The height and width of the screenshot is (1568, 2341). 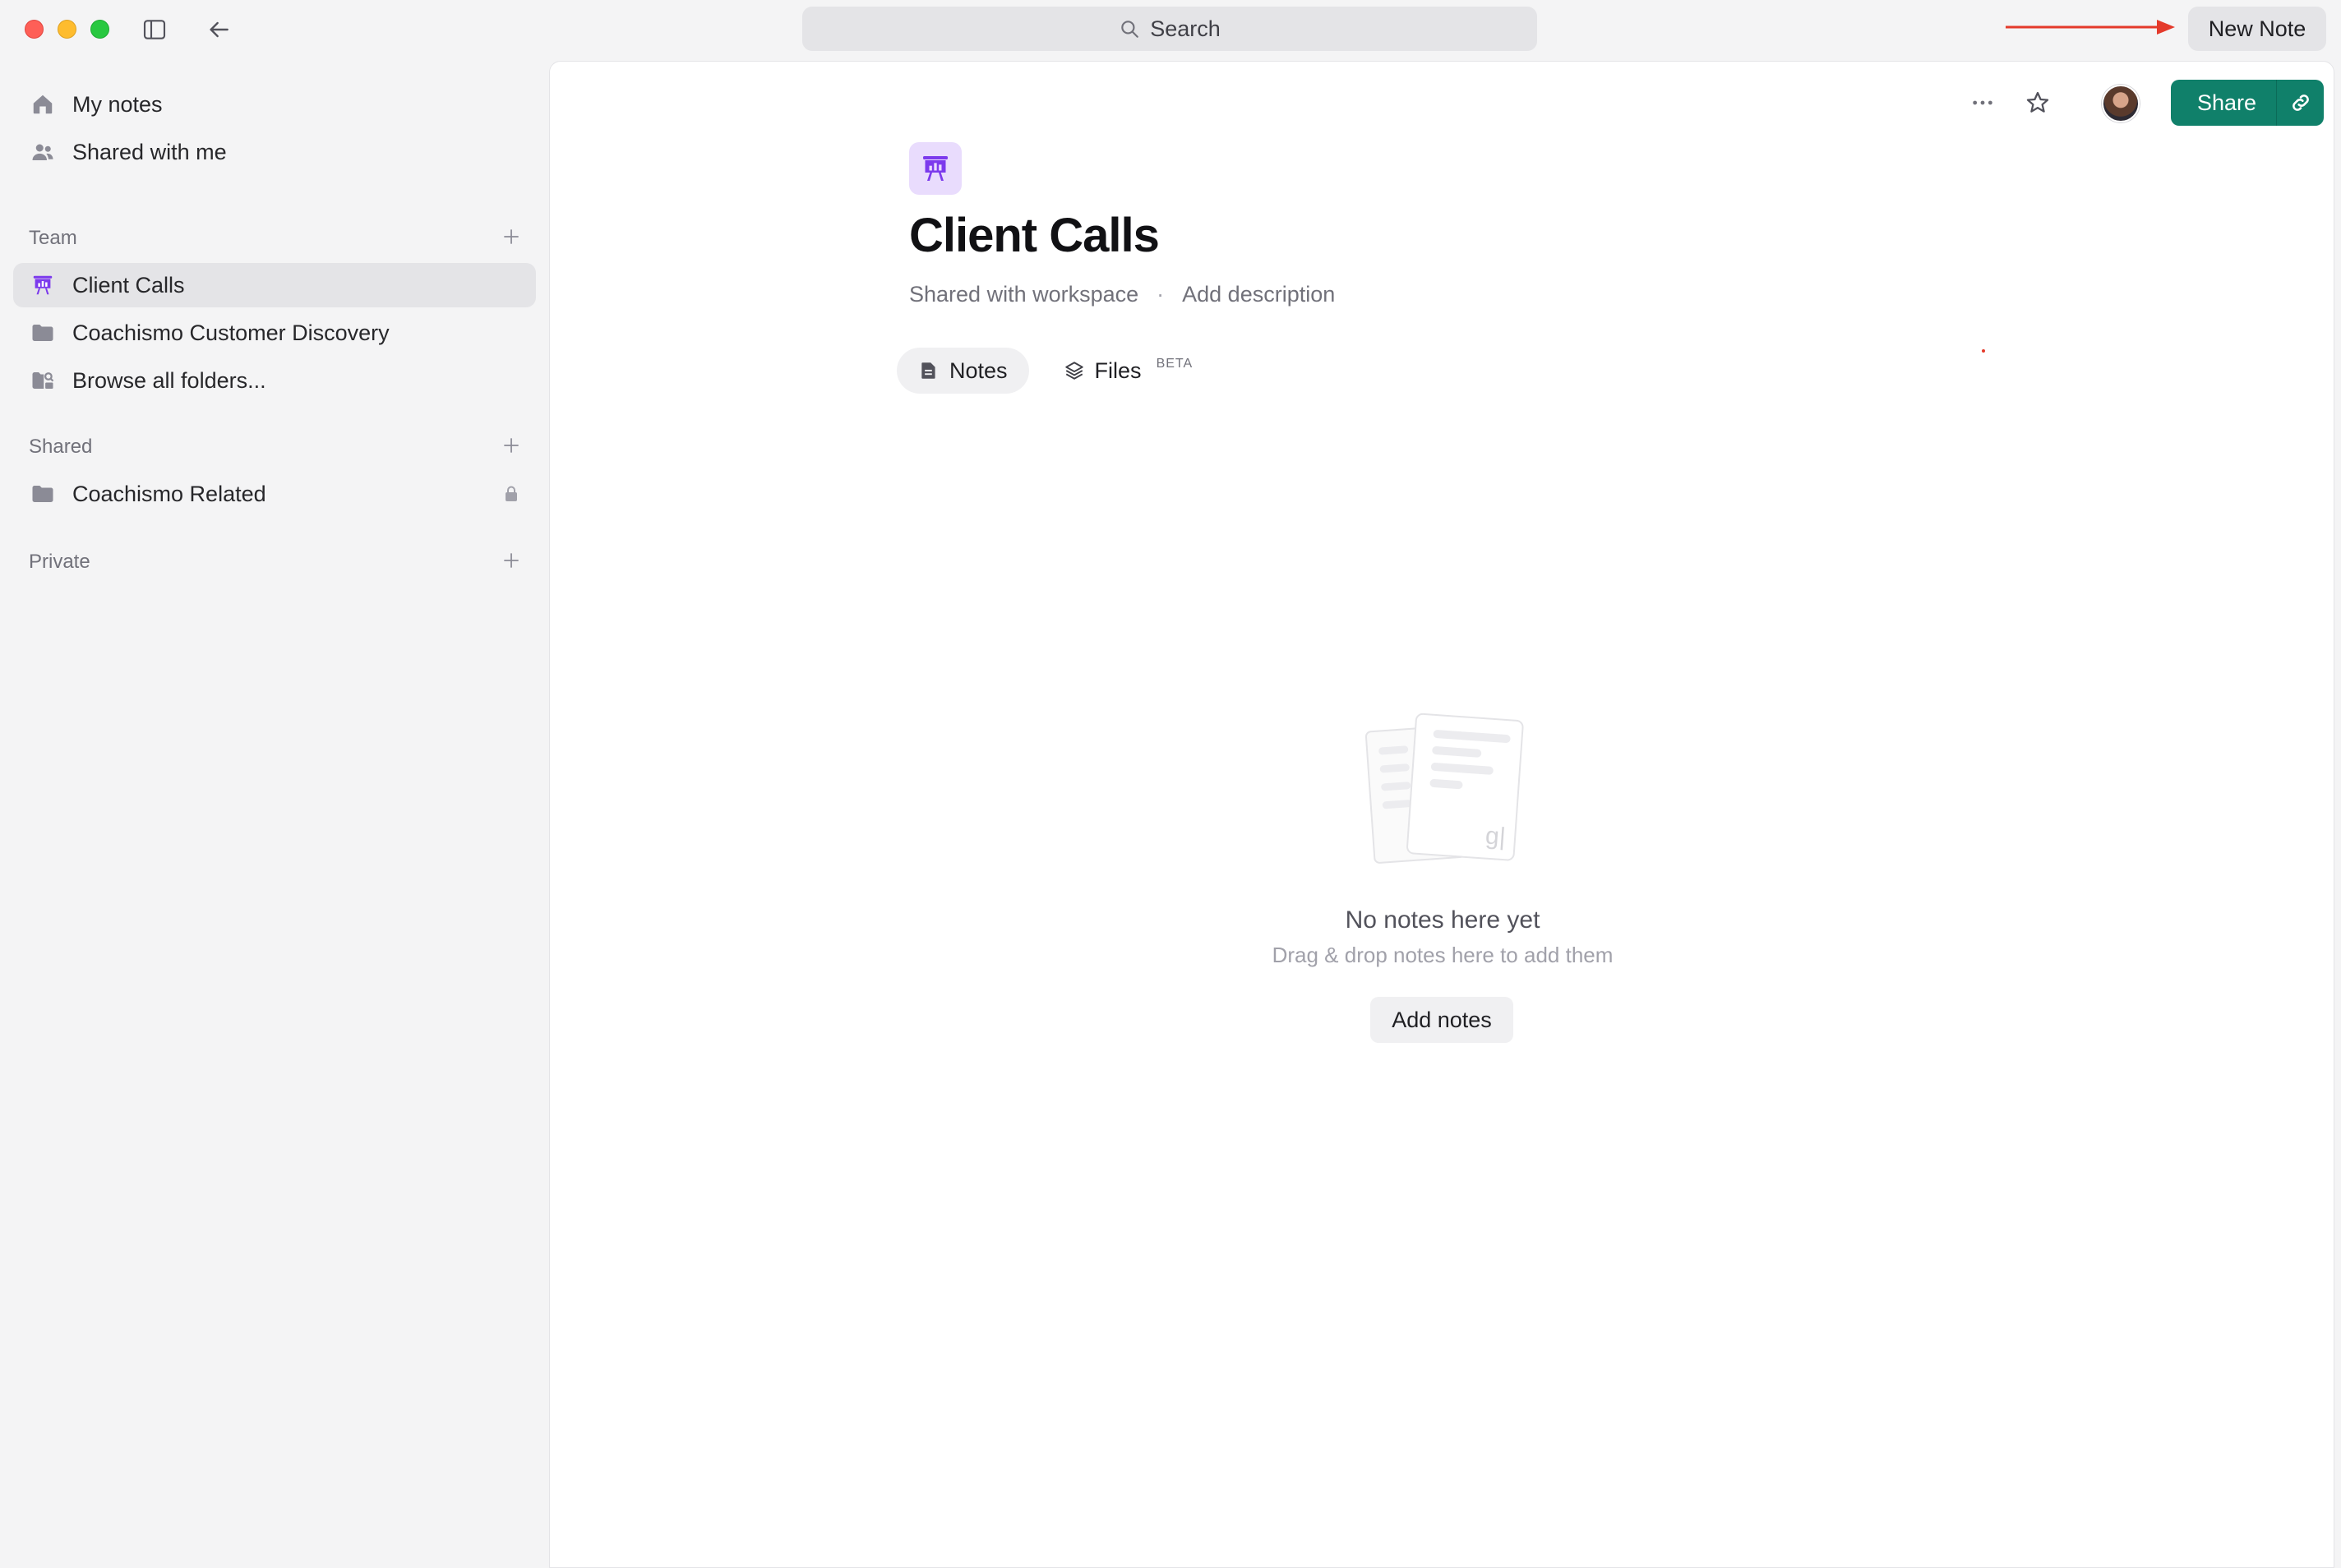 I want to click on back-arrow-icon, so click(x=218, y=30).